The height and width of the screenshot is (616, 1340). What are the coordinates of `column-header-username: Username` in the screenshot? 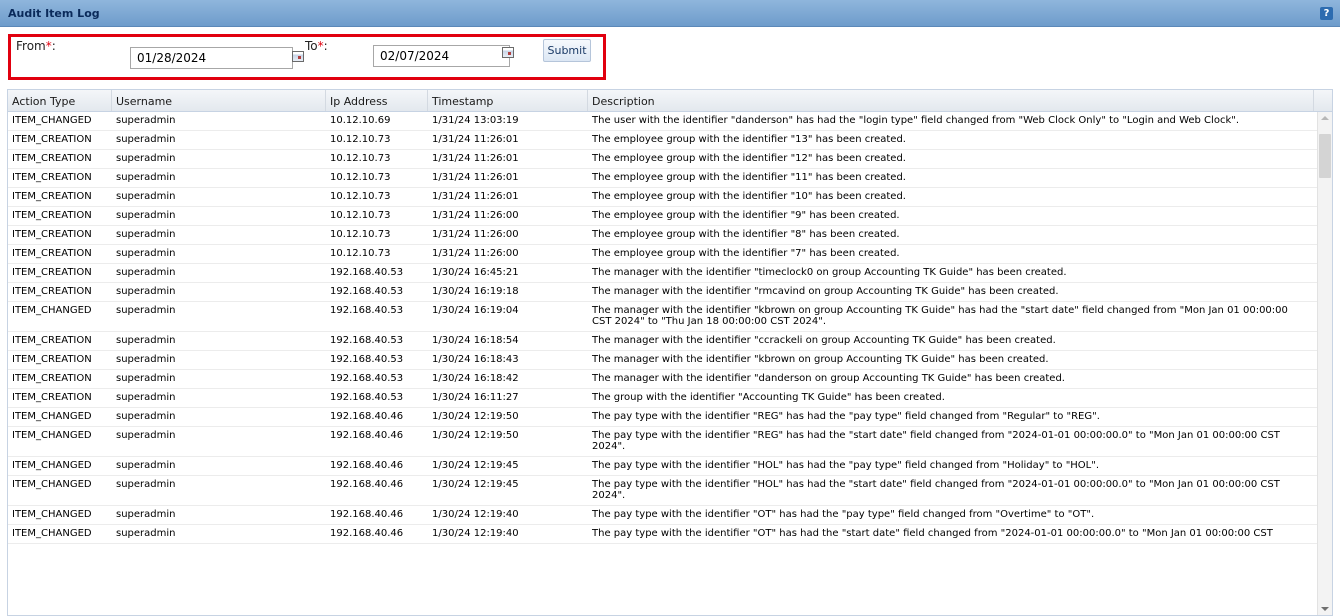 It's located at (219, 100).